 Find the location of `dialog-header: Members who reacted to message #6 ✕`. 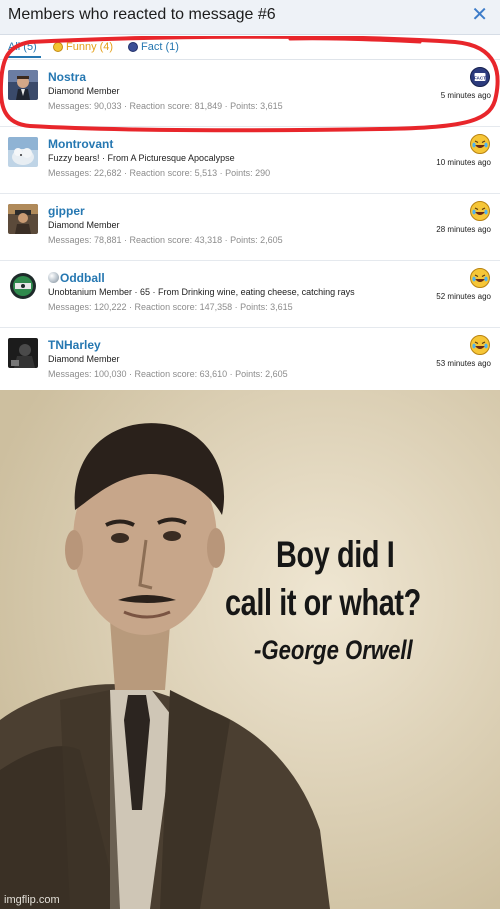

dialog-header: Members who reacted to message #6 ✕ is located at coordinates (250, 17).